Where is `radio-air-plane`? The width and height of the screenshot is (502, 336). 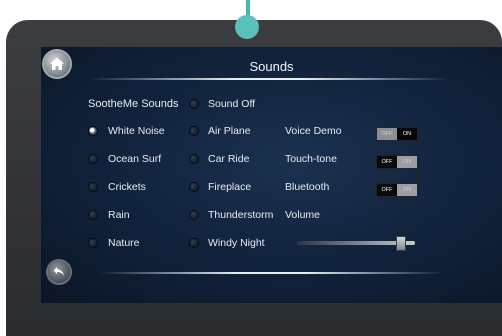 radio-air-plane is located at coordinates (194, 131).